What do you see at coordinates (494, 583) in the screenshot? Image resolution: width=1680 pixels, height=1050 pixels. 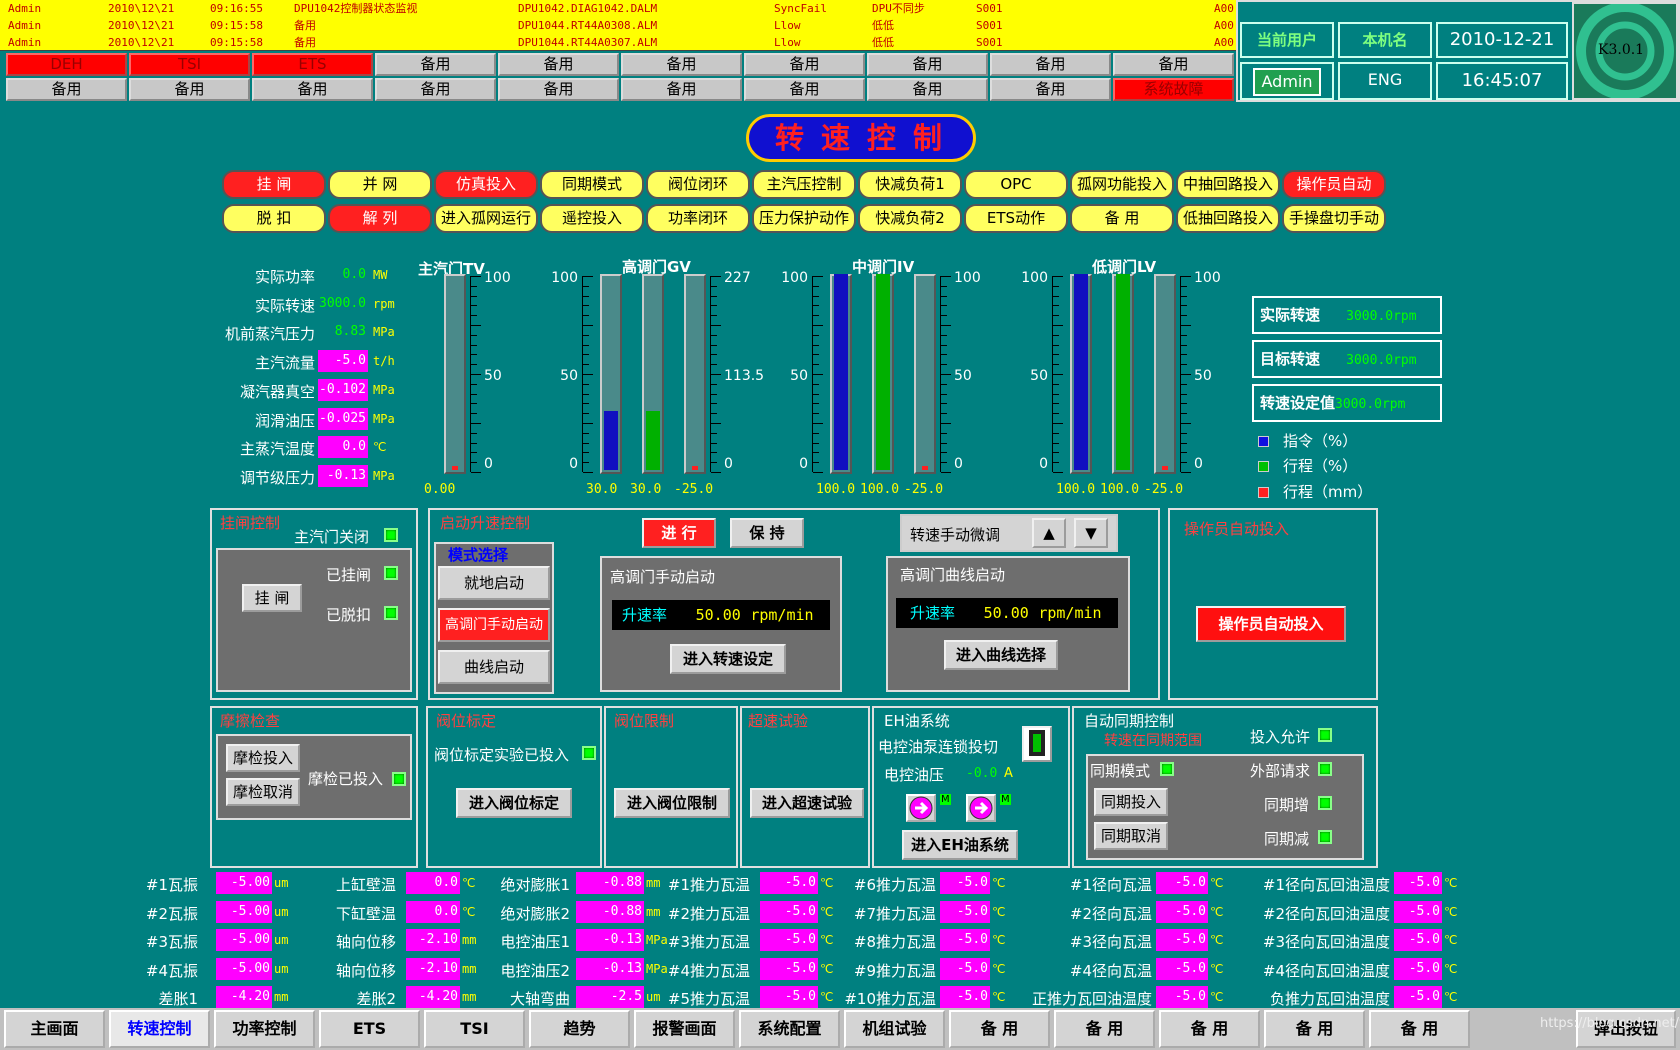 I see `local-start-button: 就地启动` at bounding box center [494, 583].